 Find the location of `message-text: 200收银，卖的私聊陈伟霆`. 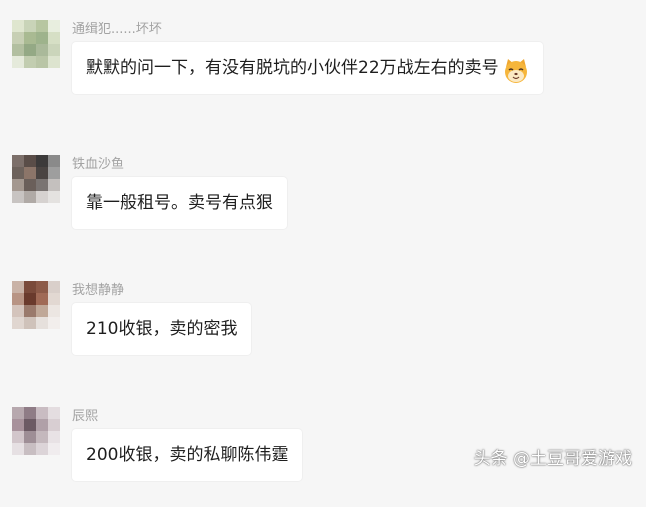

message-text: 200收银，卖的私聊陈伟霆 is located at coordinates (187, 455).